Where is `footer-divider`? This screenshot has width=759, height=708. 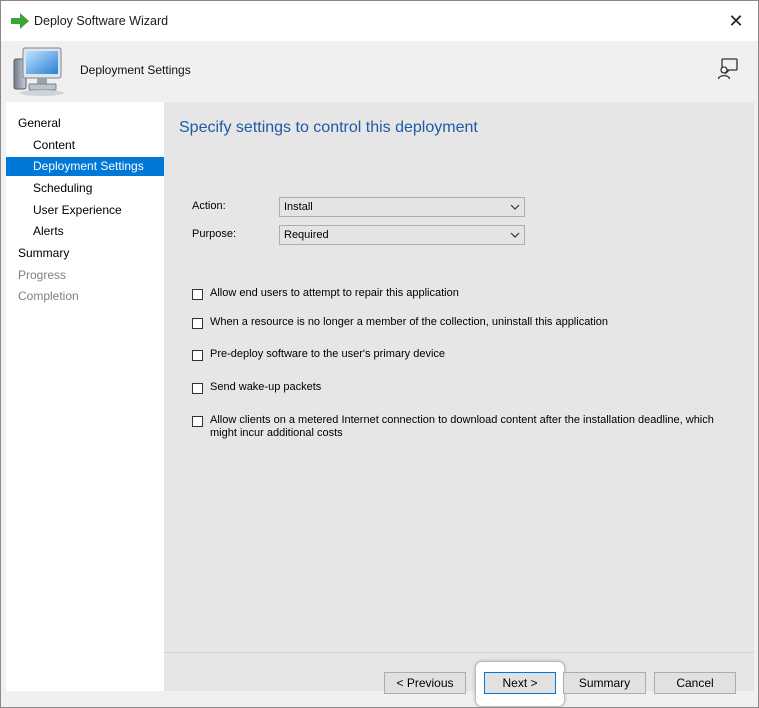 footer-divider is located at coordinates (459, 652).